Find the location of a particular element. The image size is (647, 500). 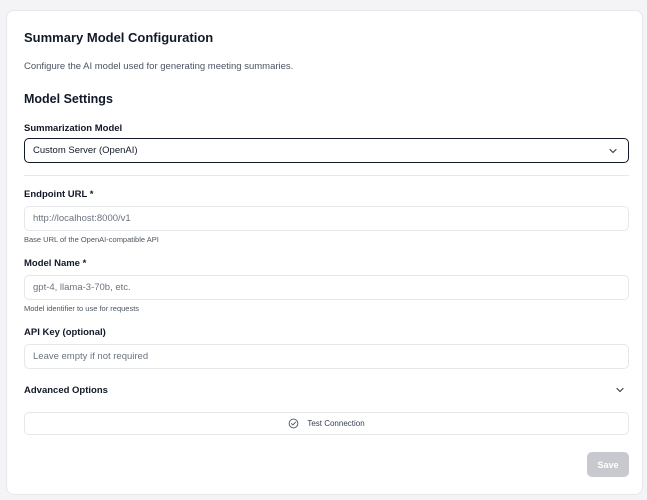

endpoint-url-label: Endpoint URL * is located at coordinates (59, 194).